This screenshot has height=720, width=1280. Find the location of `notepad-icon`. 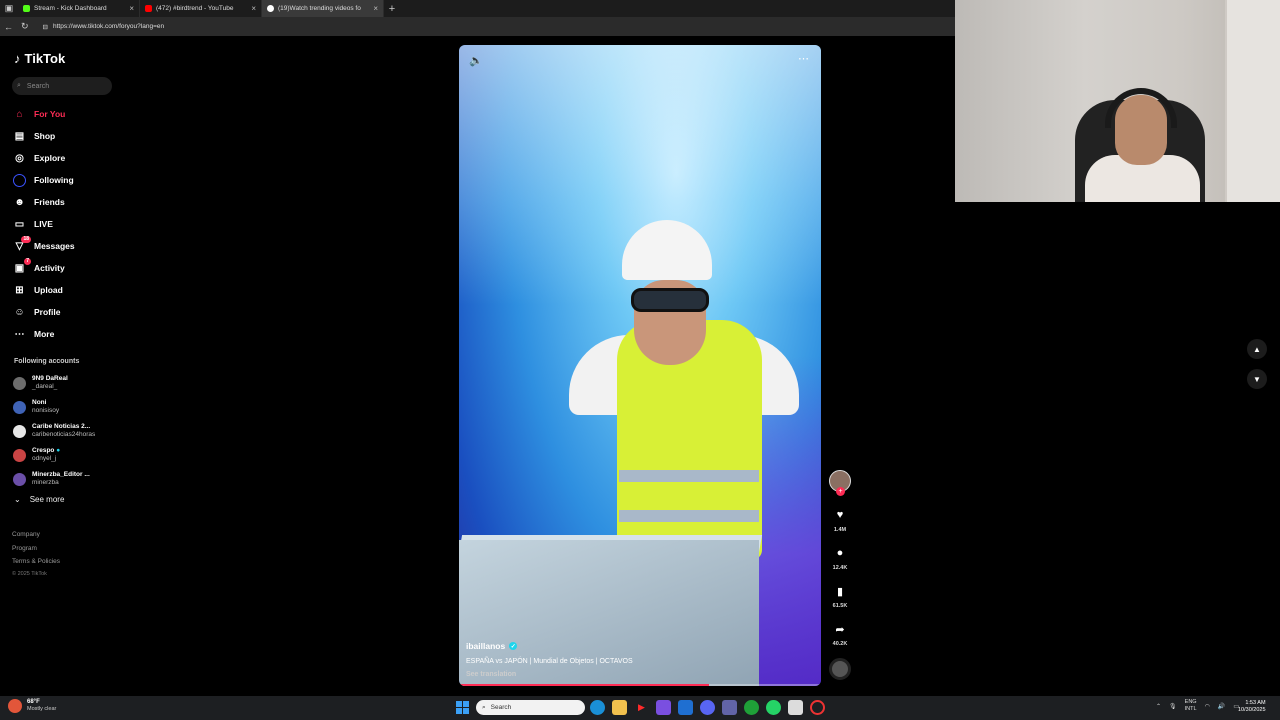

notepad-icon is located at coordinates (795, 707).